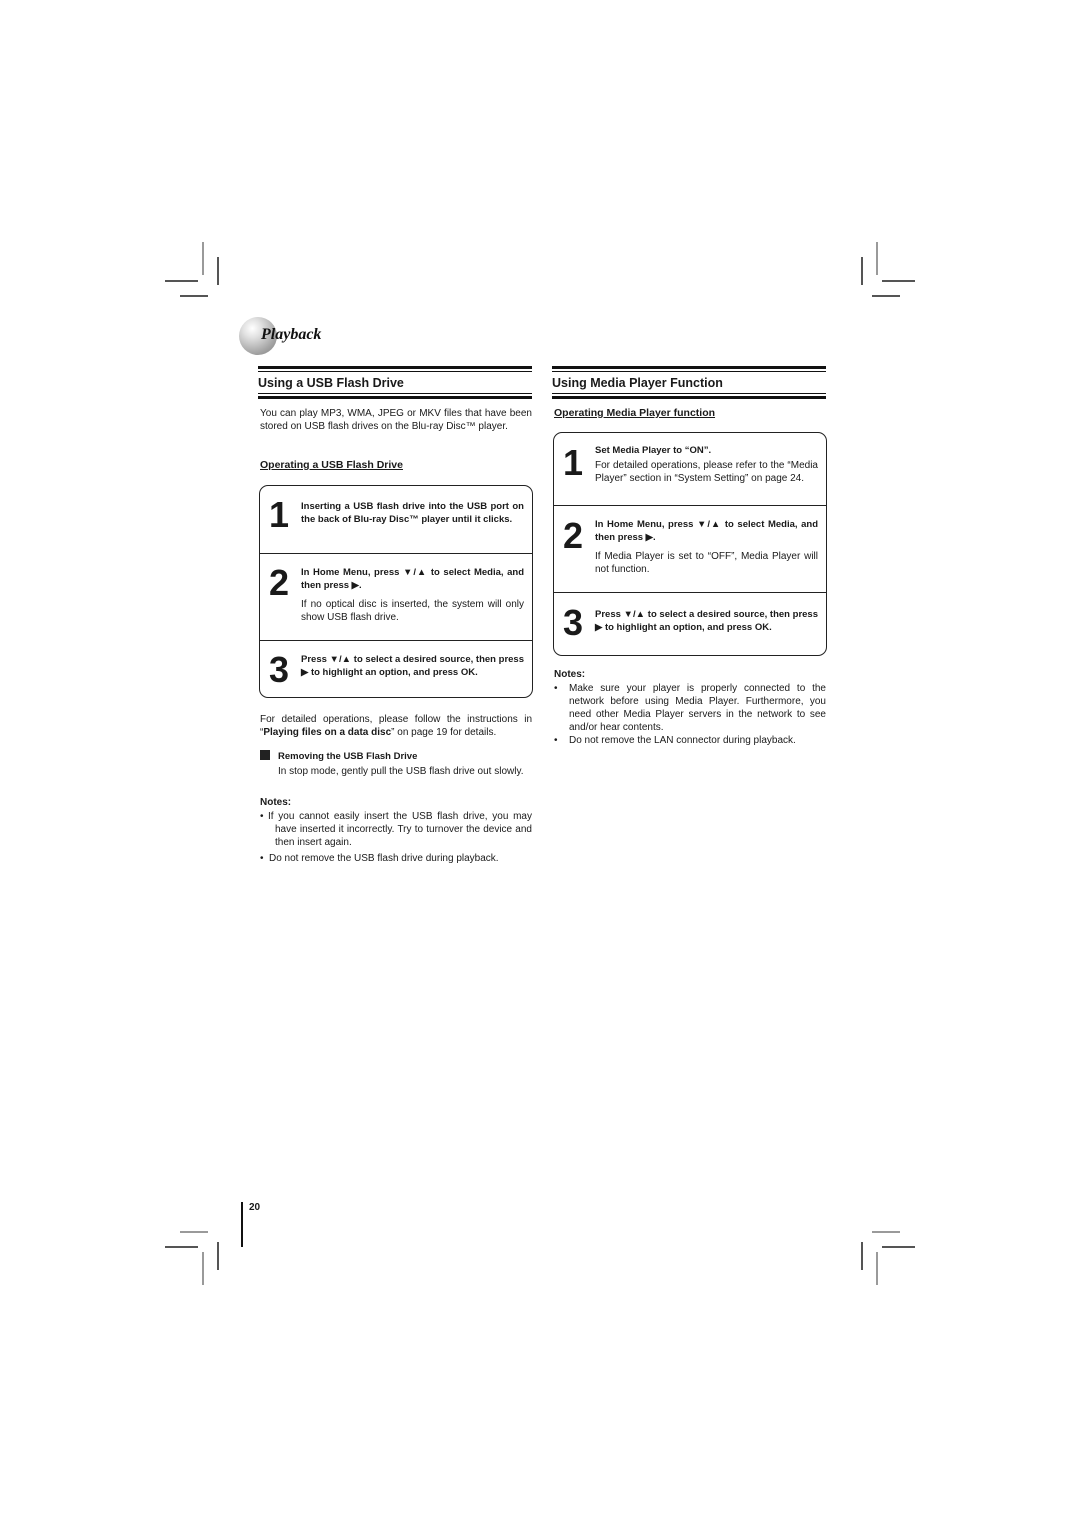 The height and width of the screenshot is (1528, 1080). Describe the element at coordinates (635, 413) in the screenshot. I see `media-subheading: Operating Media Player function` at that location.